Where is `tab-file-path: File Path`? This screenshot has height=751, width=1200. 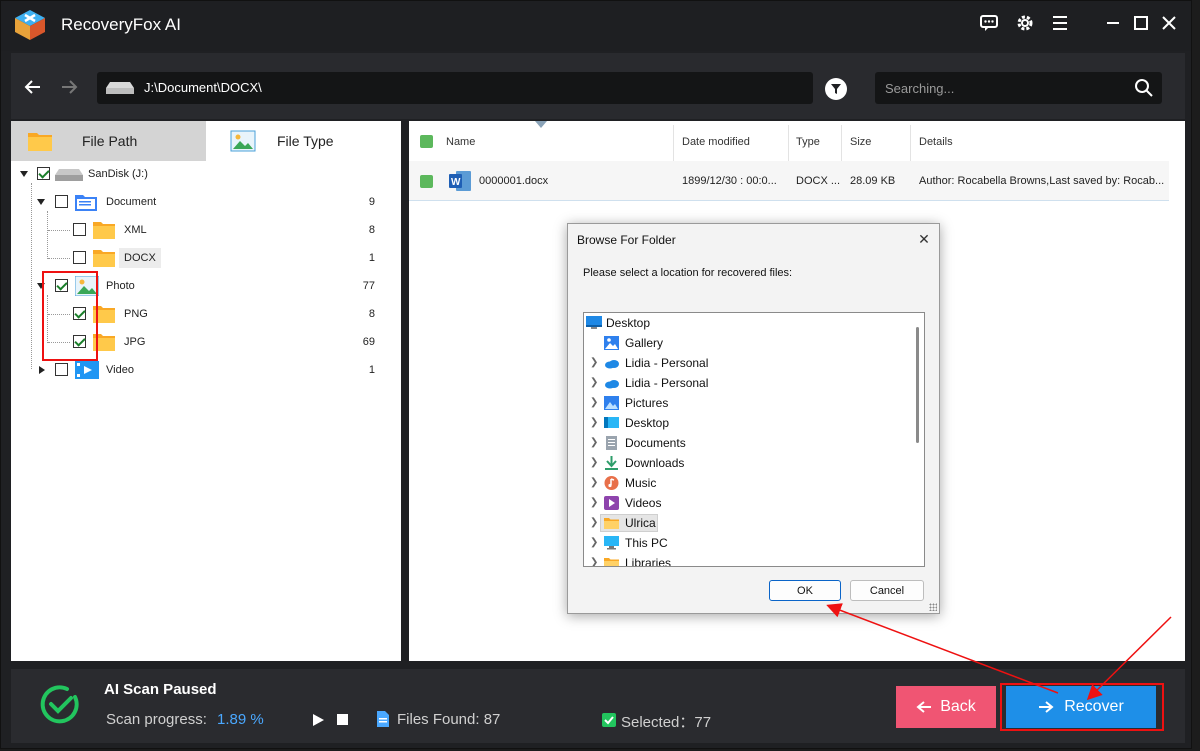
tab-file-path: File Path is located at coordinates (108, 141).